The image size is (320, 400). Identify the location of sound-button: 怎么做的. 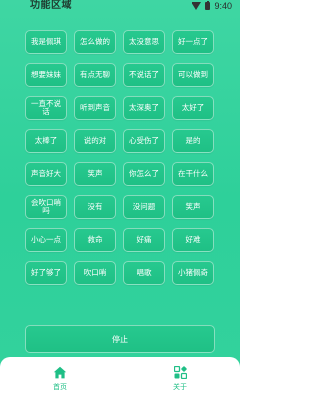
(95, 42).